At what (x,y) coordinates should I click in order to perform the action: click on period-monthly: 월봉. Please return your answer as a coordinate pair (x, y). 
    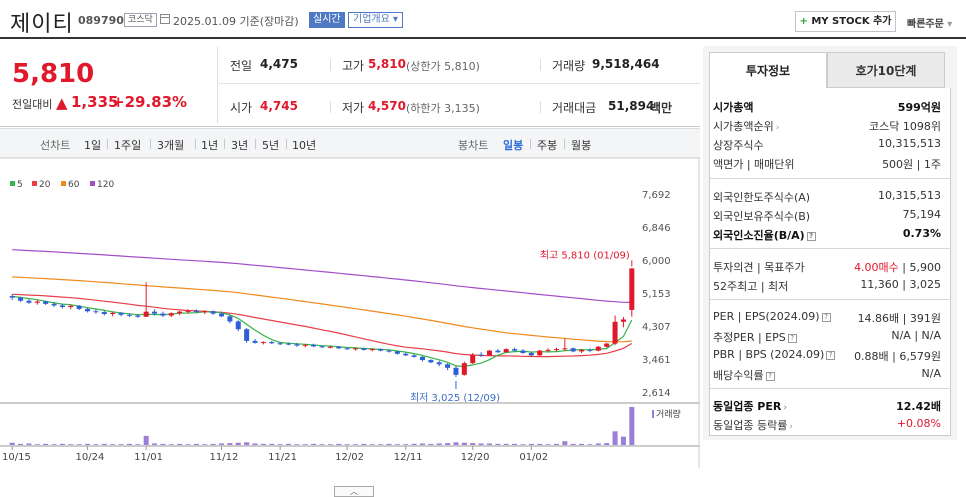
    Looking at the image, I should click on (581, 145).